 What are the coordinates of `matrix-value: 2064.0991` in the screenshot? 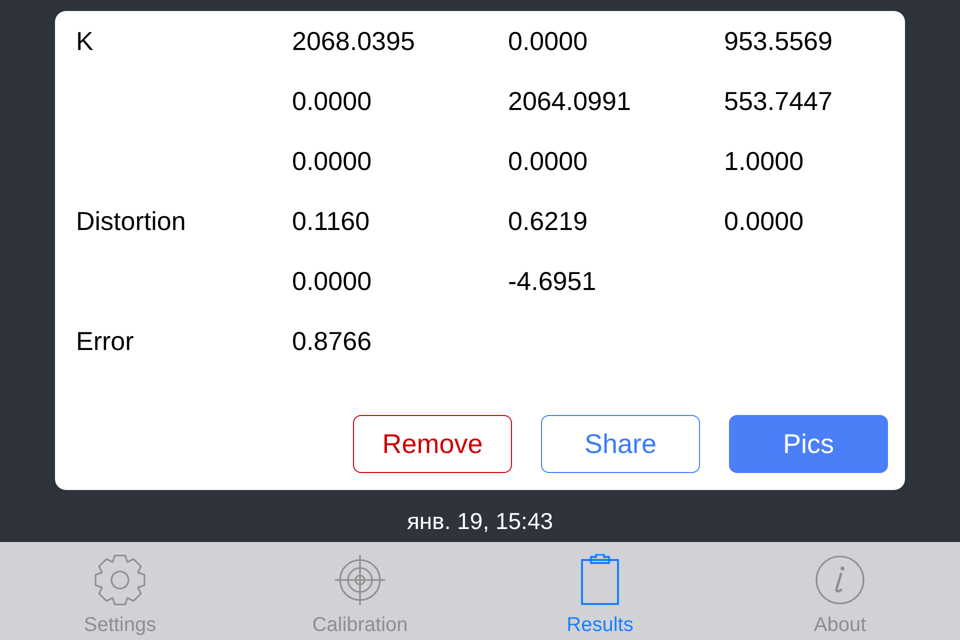 It's located at (569, 101).